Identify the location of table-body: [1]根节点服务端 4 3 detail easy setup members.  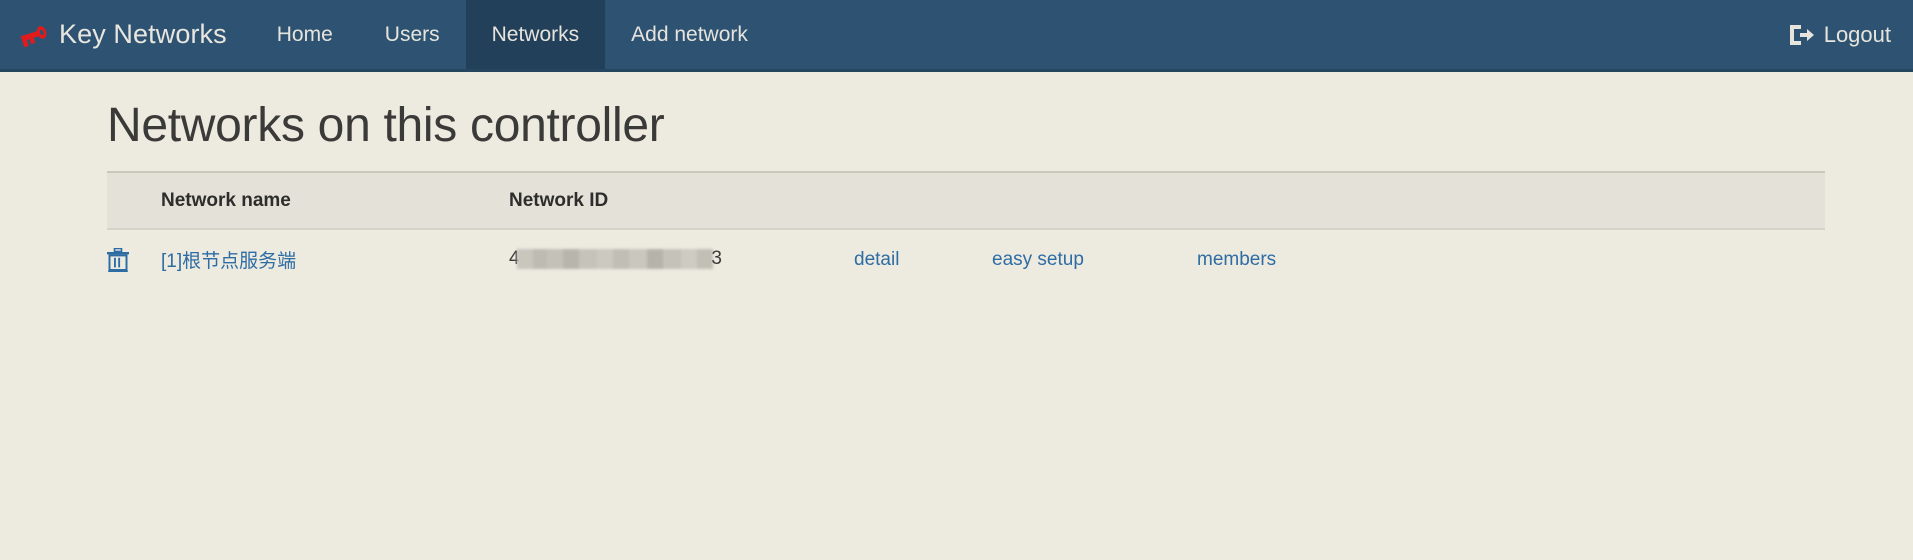
(966, 259).